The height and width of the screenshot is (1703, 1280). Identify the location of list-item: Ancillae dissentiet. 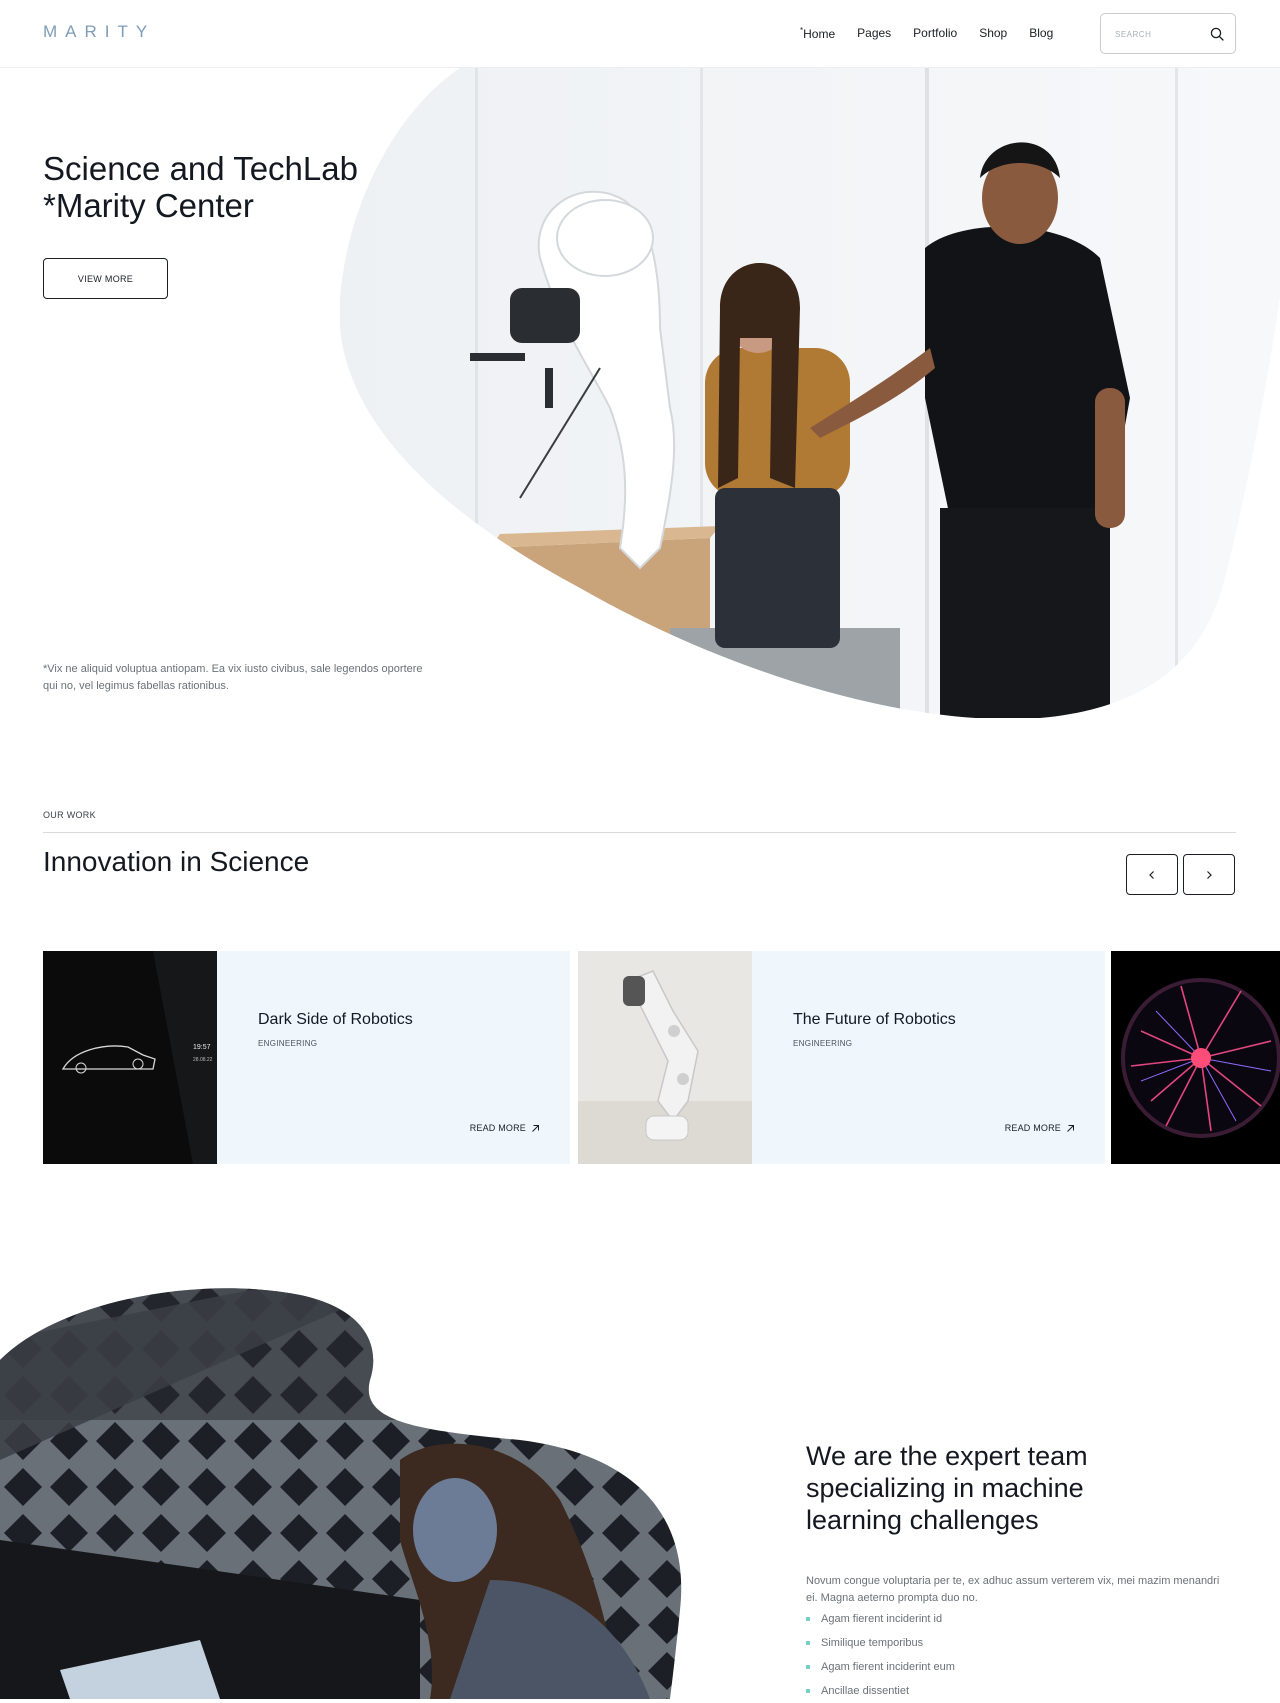
(880, 1691).